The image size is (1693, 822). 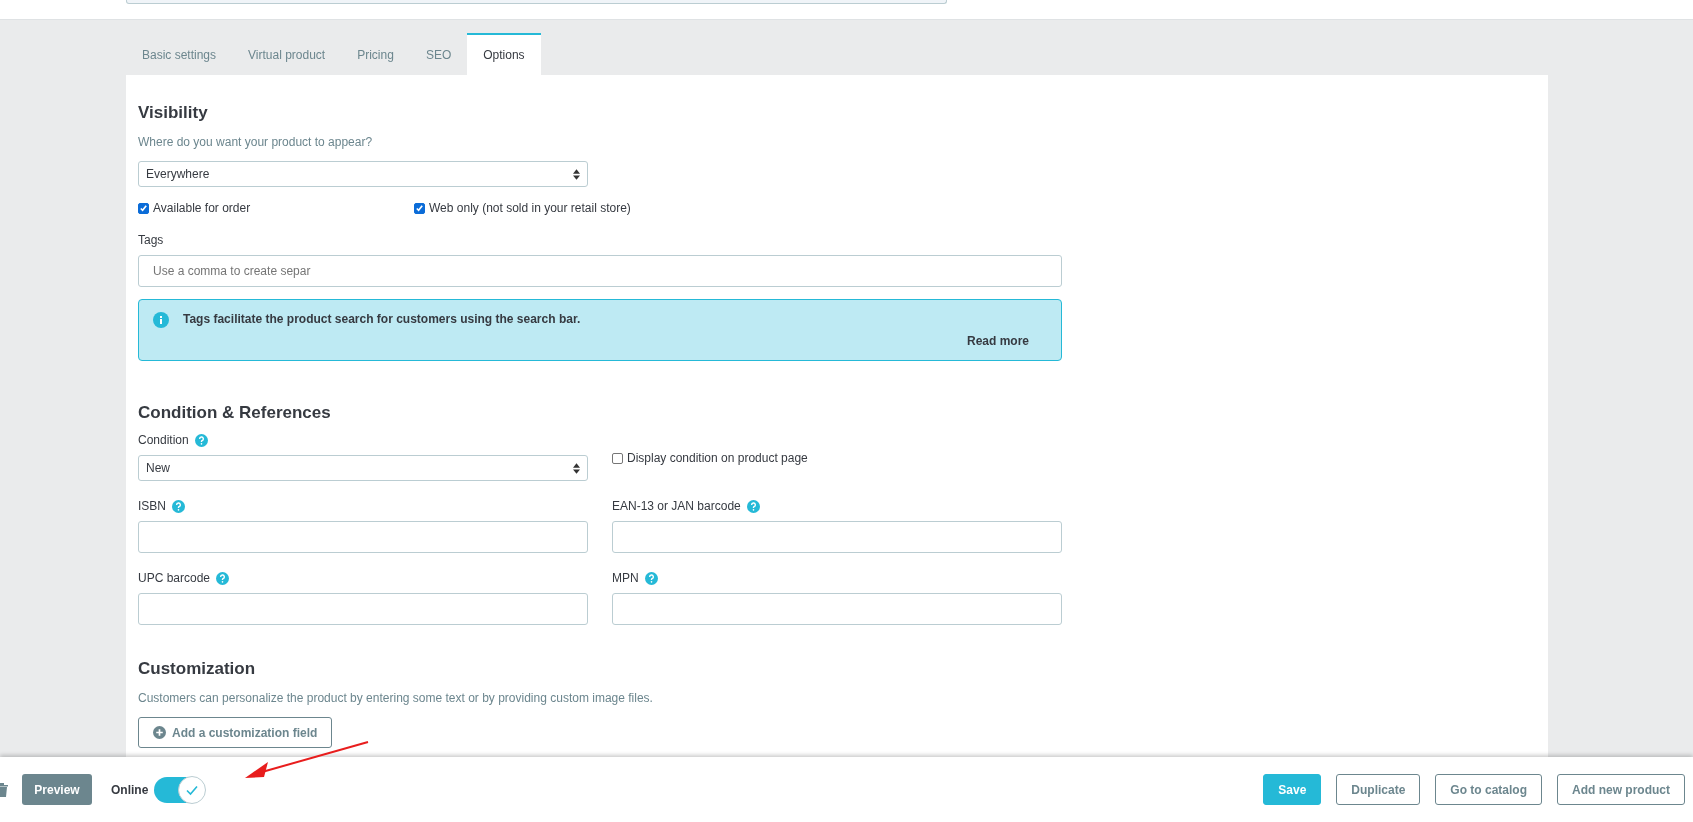 I want to click on read-more-link: Read more, so click(x=997, y=341).